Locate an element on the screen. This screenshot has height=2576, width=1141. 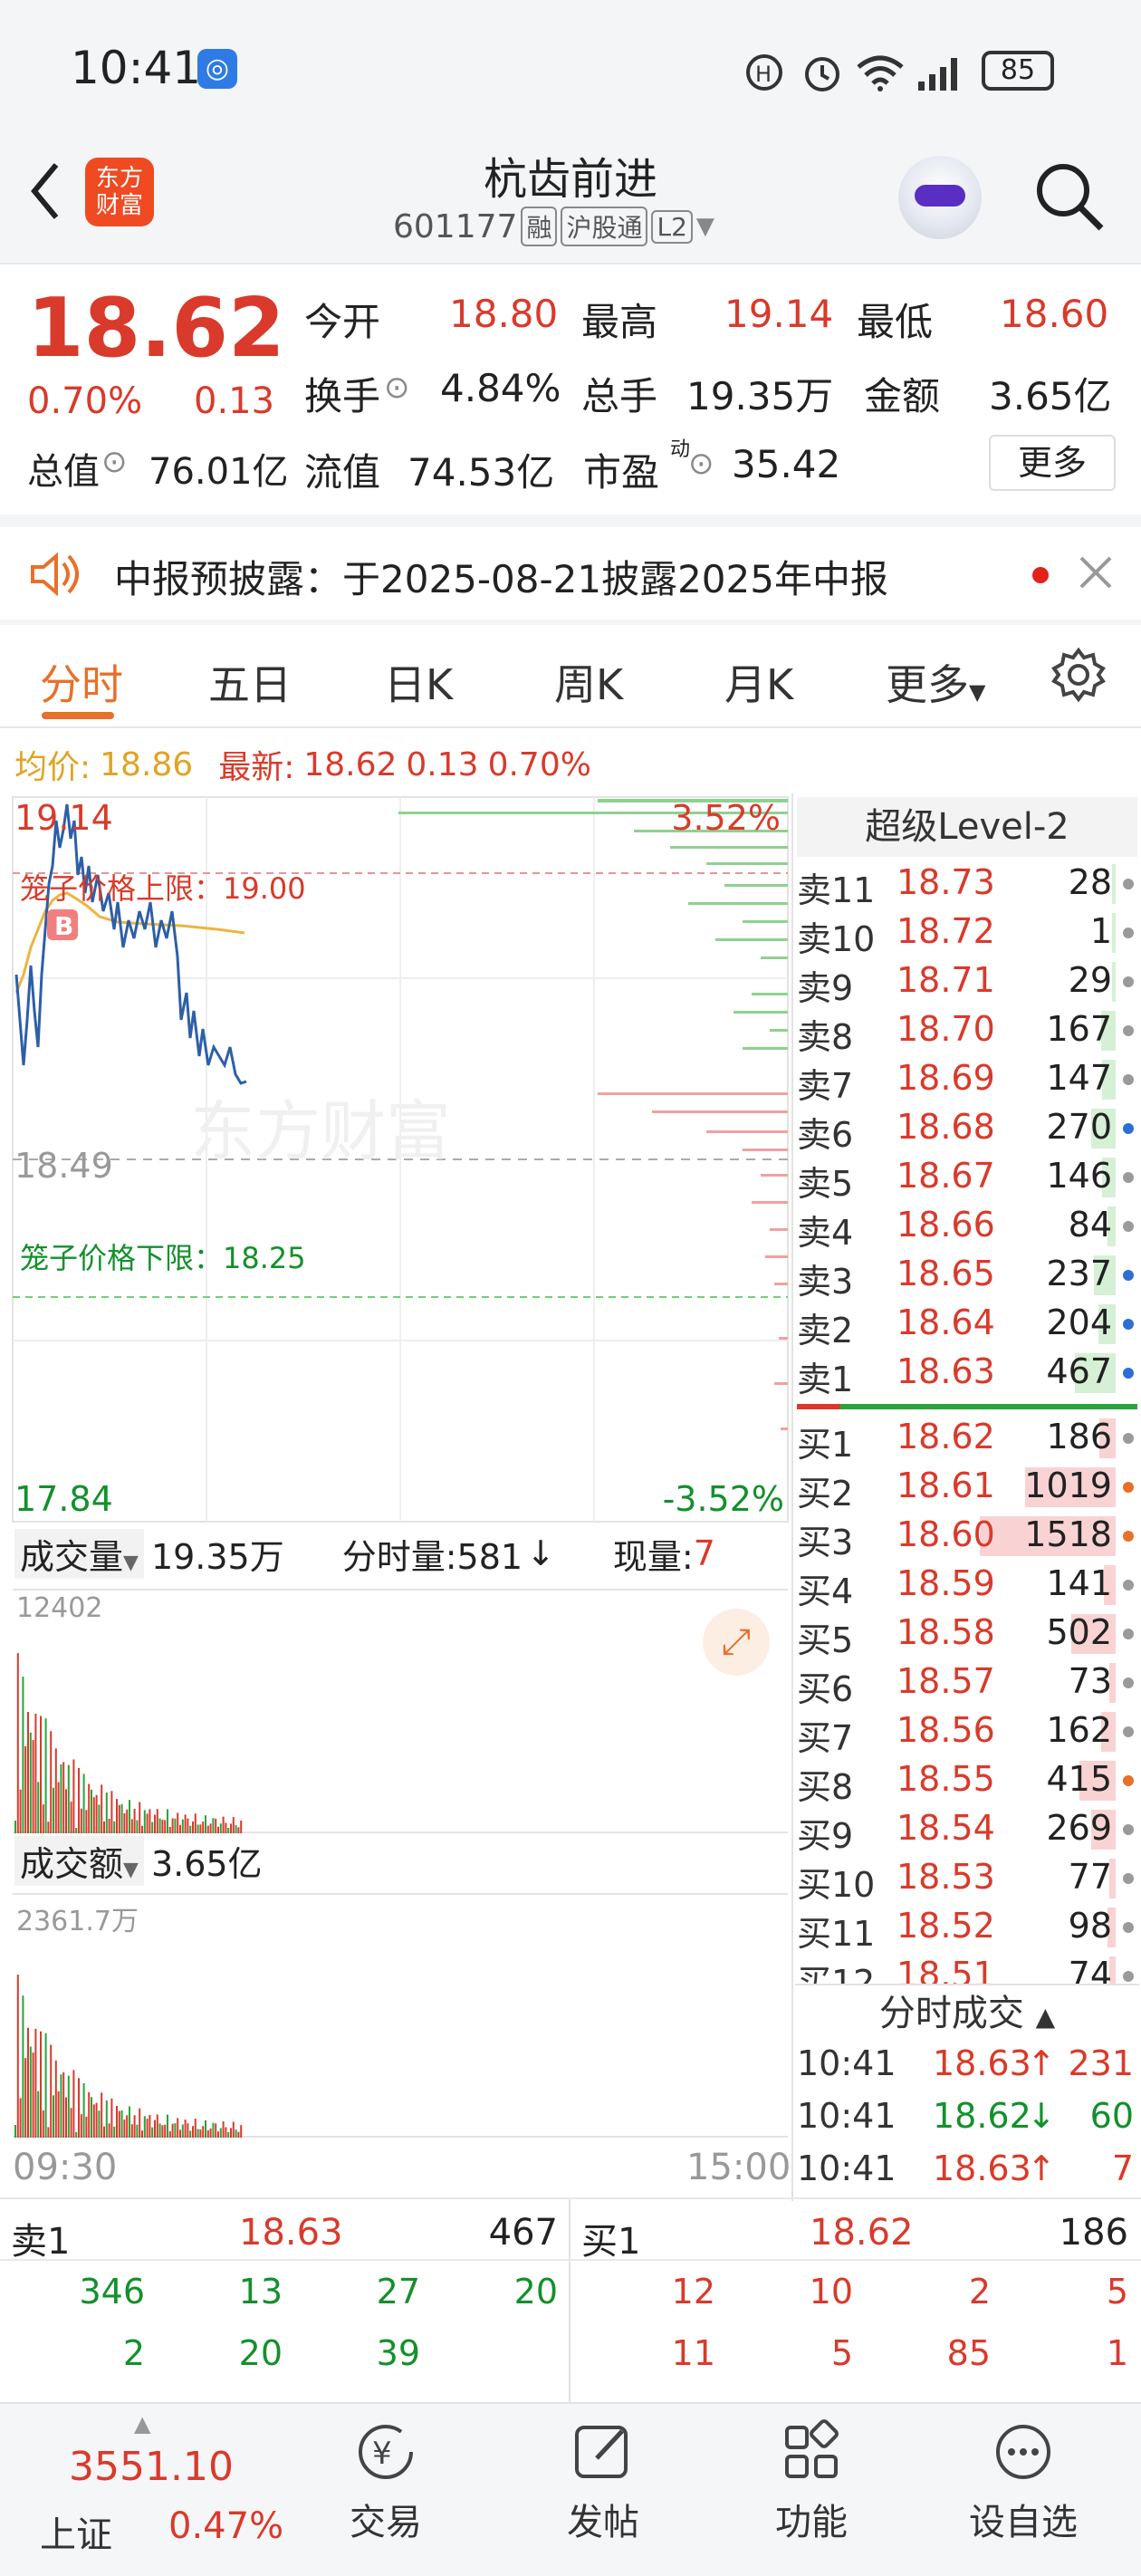
bid-row: 买8 18.55 415 is located at coordinates (969, 1781).